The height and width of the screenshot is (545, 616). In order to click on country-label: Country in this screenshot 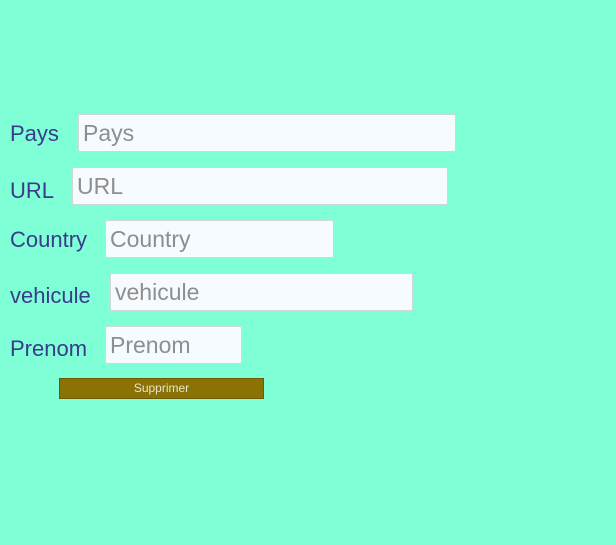, I will do `click(49, 239)`.